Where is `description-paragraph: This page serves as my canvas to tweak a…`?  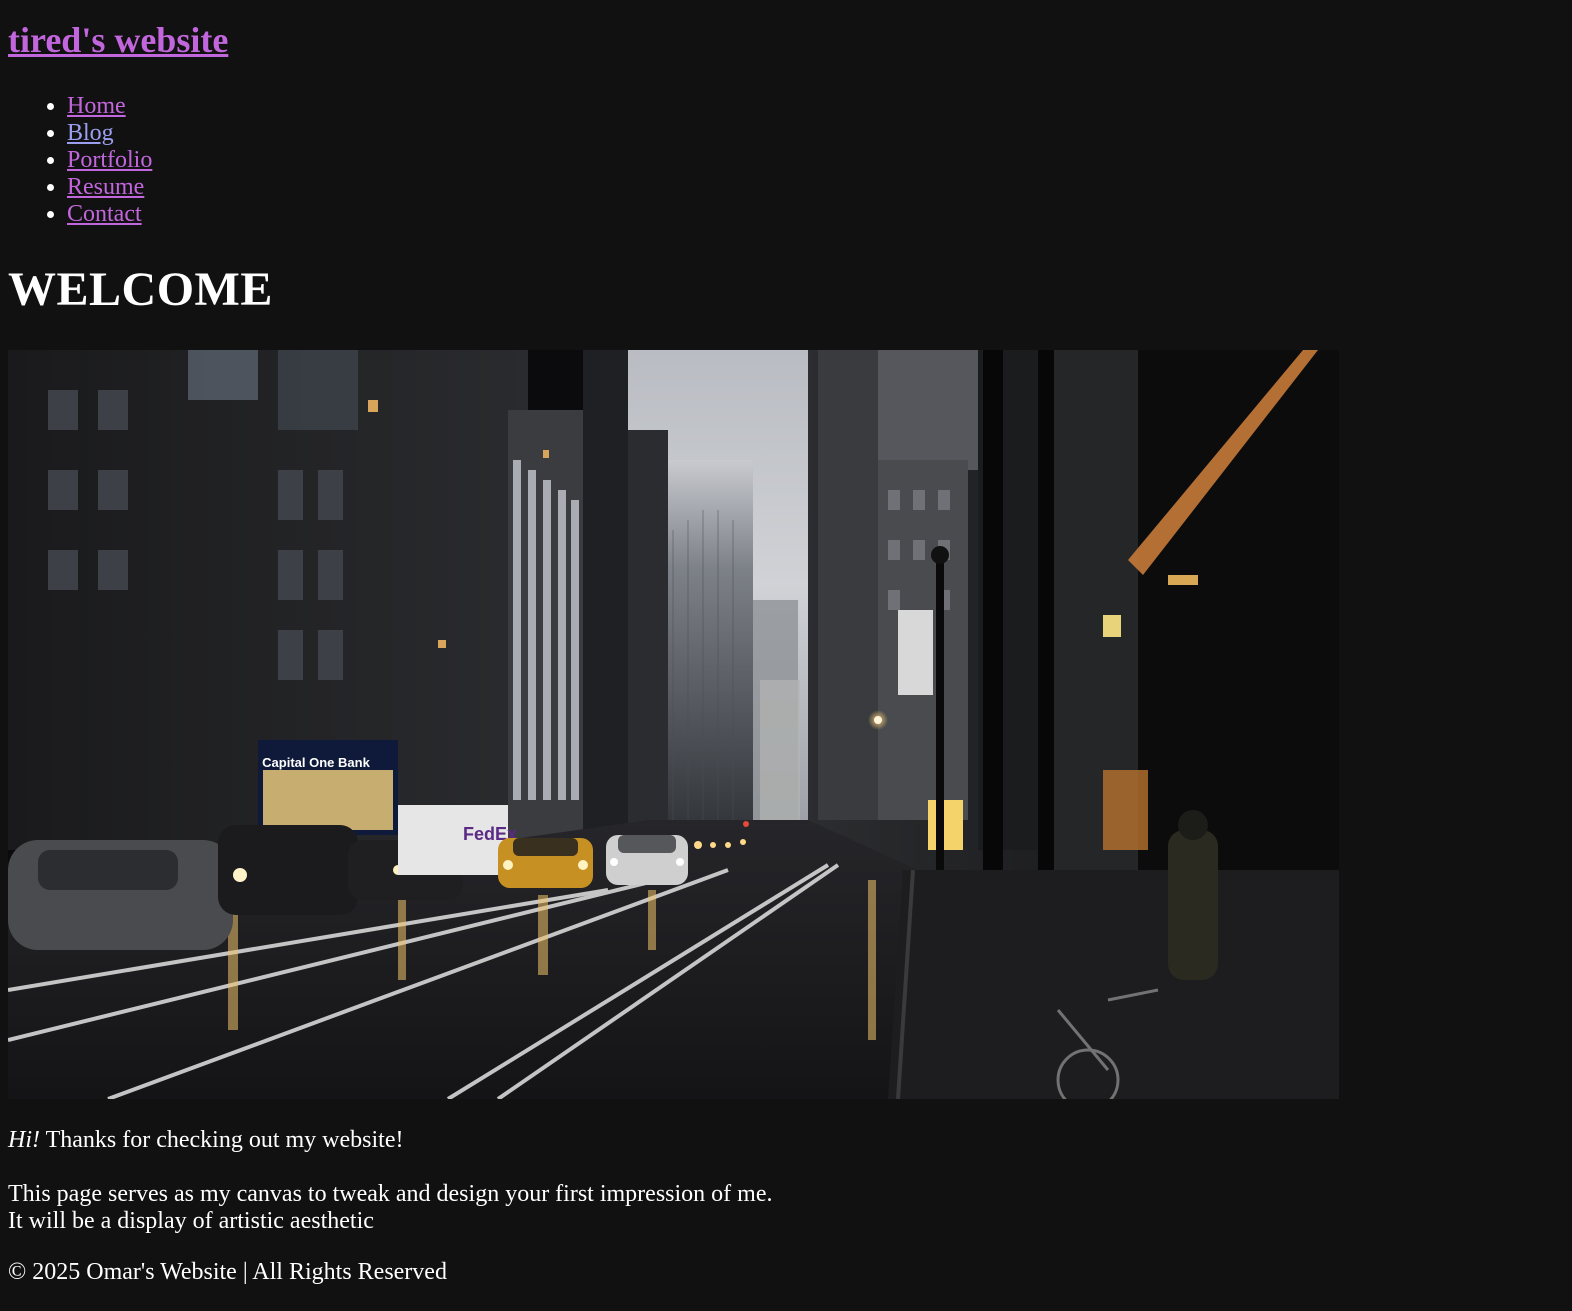 description-paragraph: This page serves as my canvas to tweak a… is located at coordinates (786, 1208).